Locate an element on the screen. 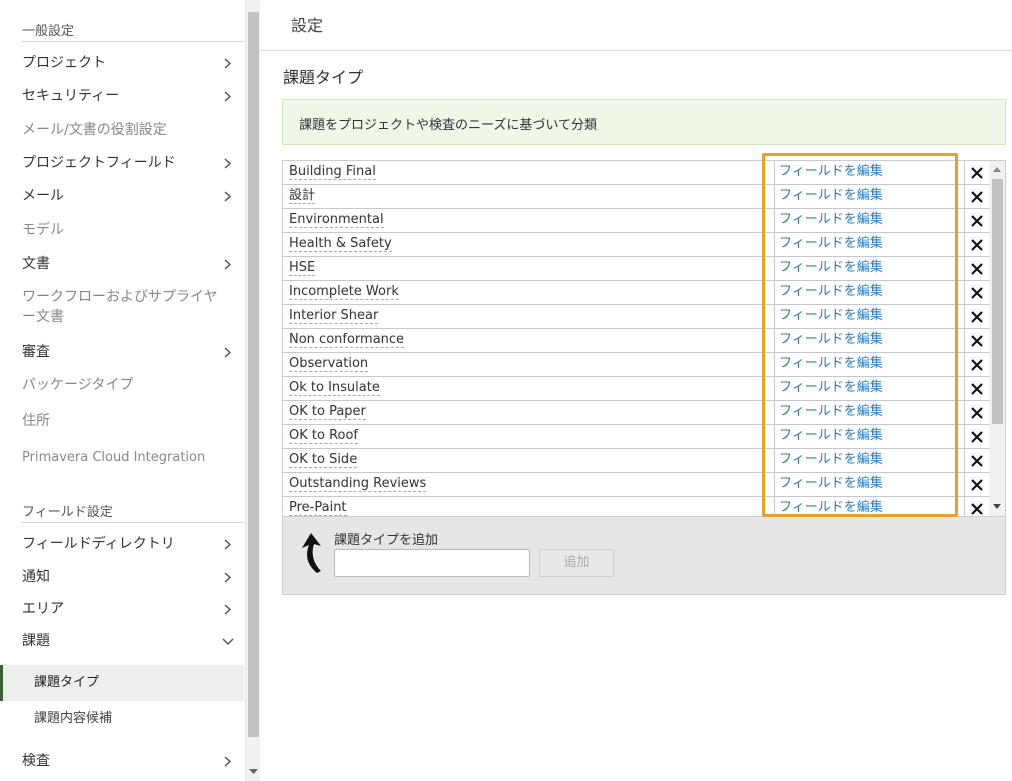  sidebar-subitem-issue-types: 課題タイプ is located at coordinates (122, 683).